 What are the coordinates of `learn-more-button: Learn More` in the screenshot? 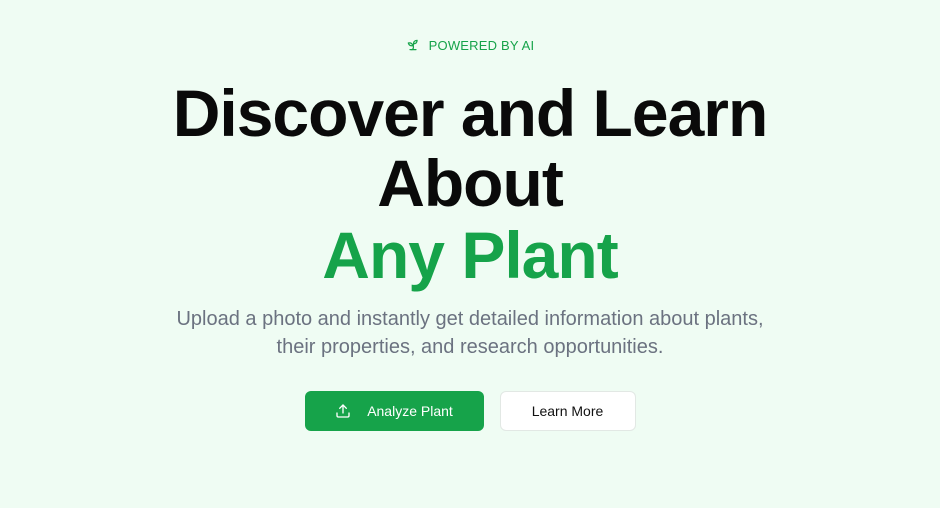 It's located at (567, 411).